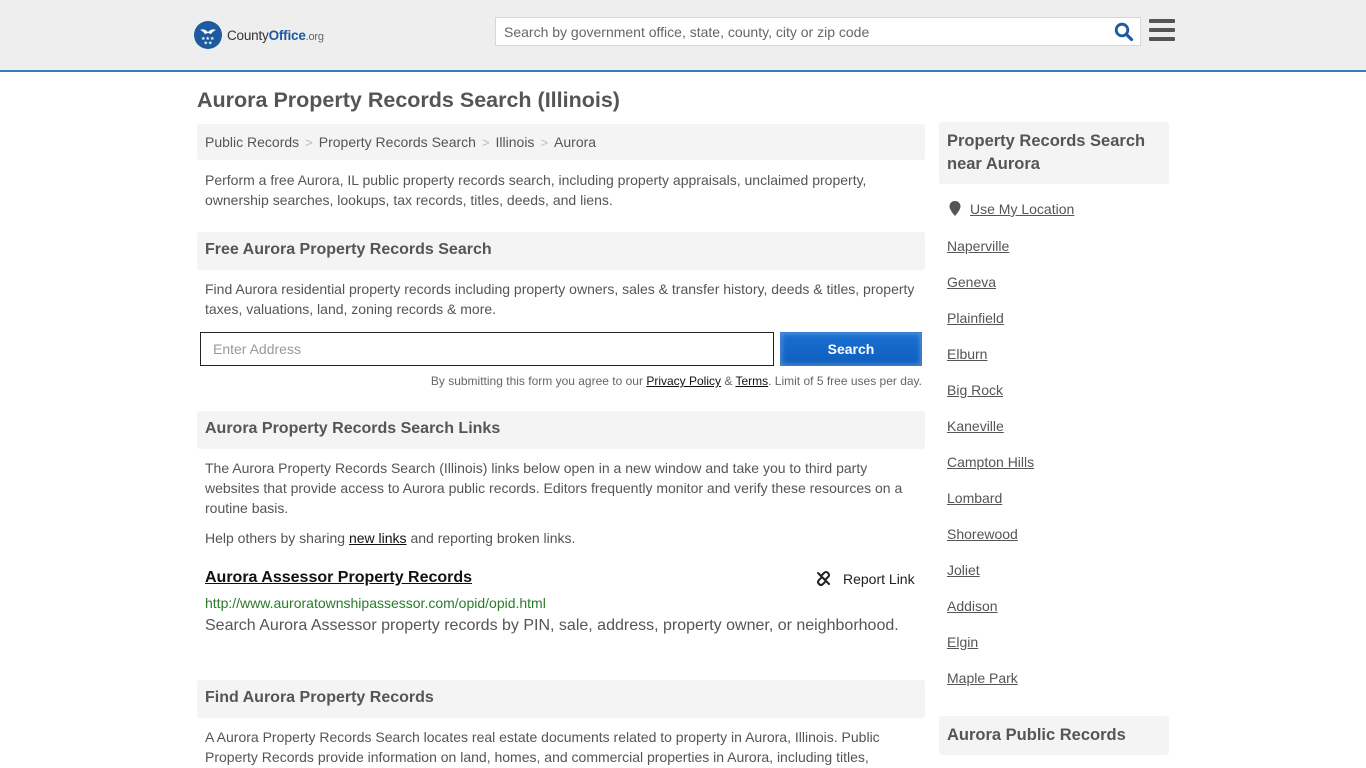  What do you see at coordinates (1054, 735) in the screenshot?
I see `public-records-heading: Aurora Public Records` at bounding box center [1054, 735].